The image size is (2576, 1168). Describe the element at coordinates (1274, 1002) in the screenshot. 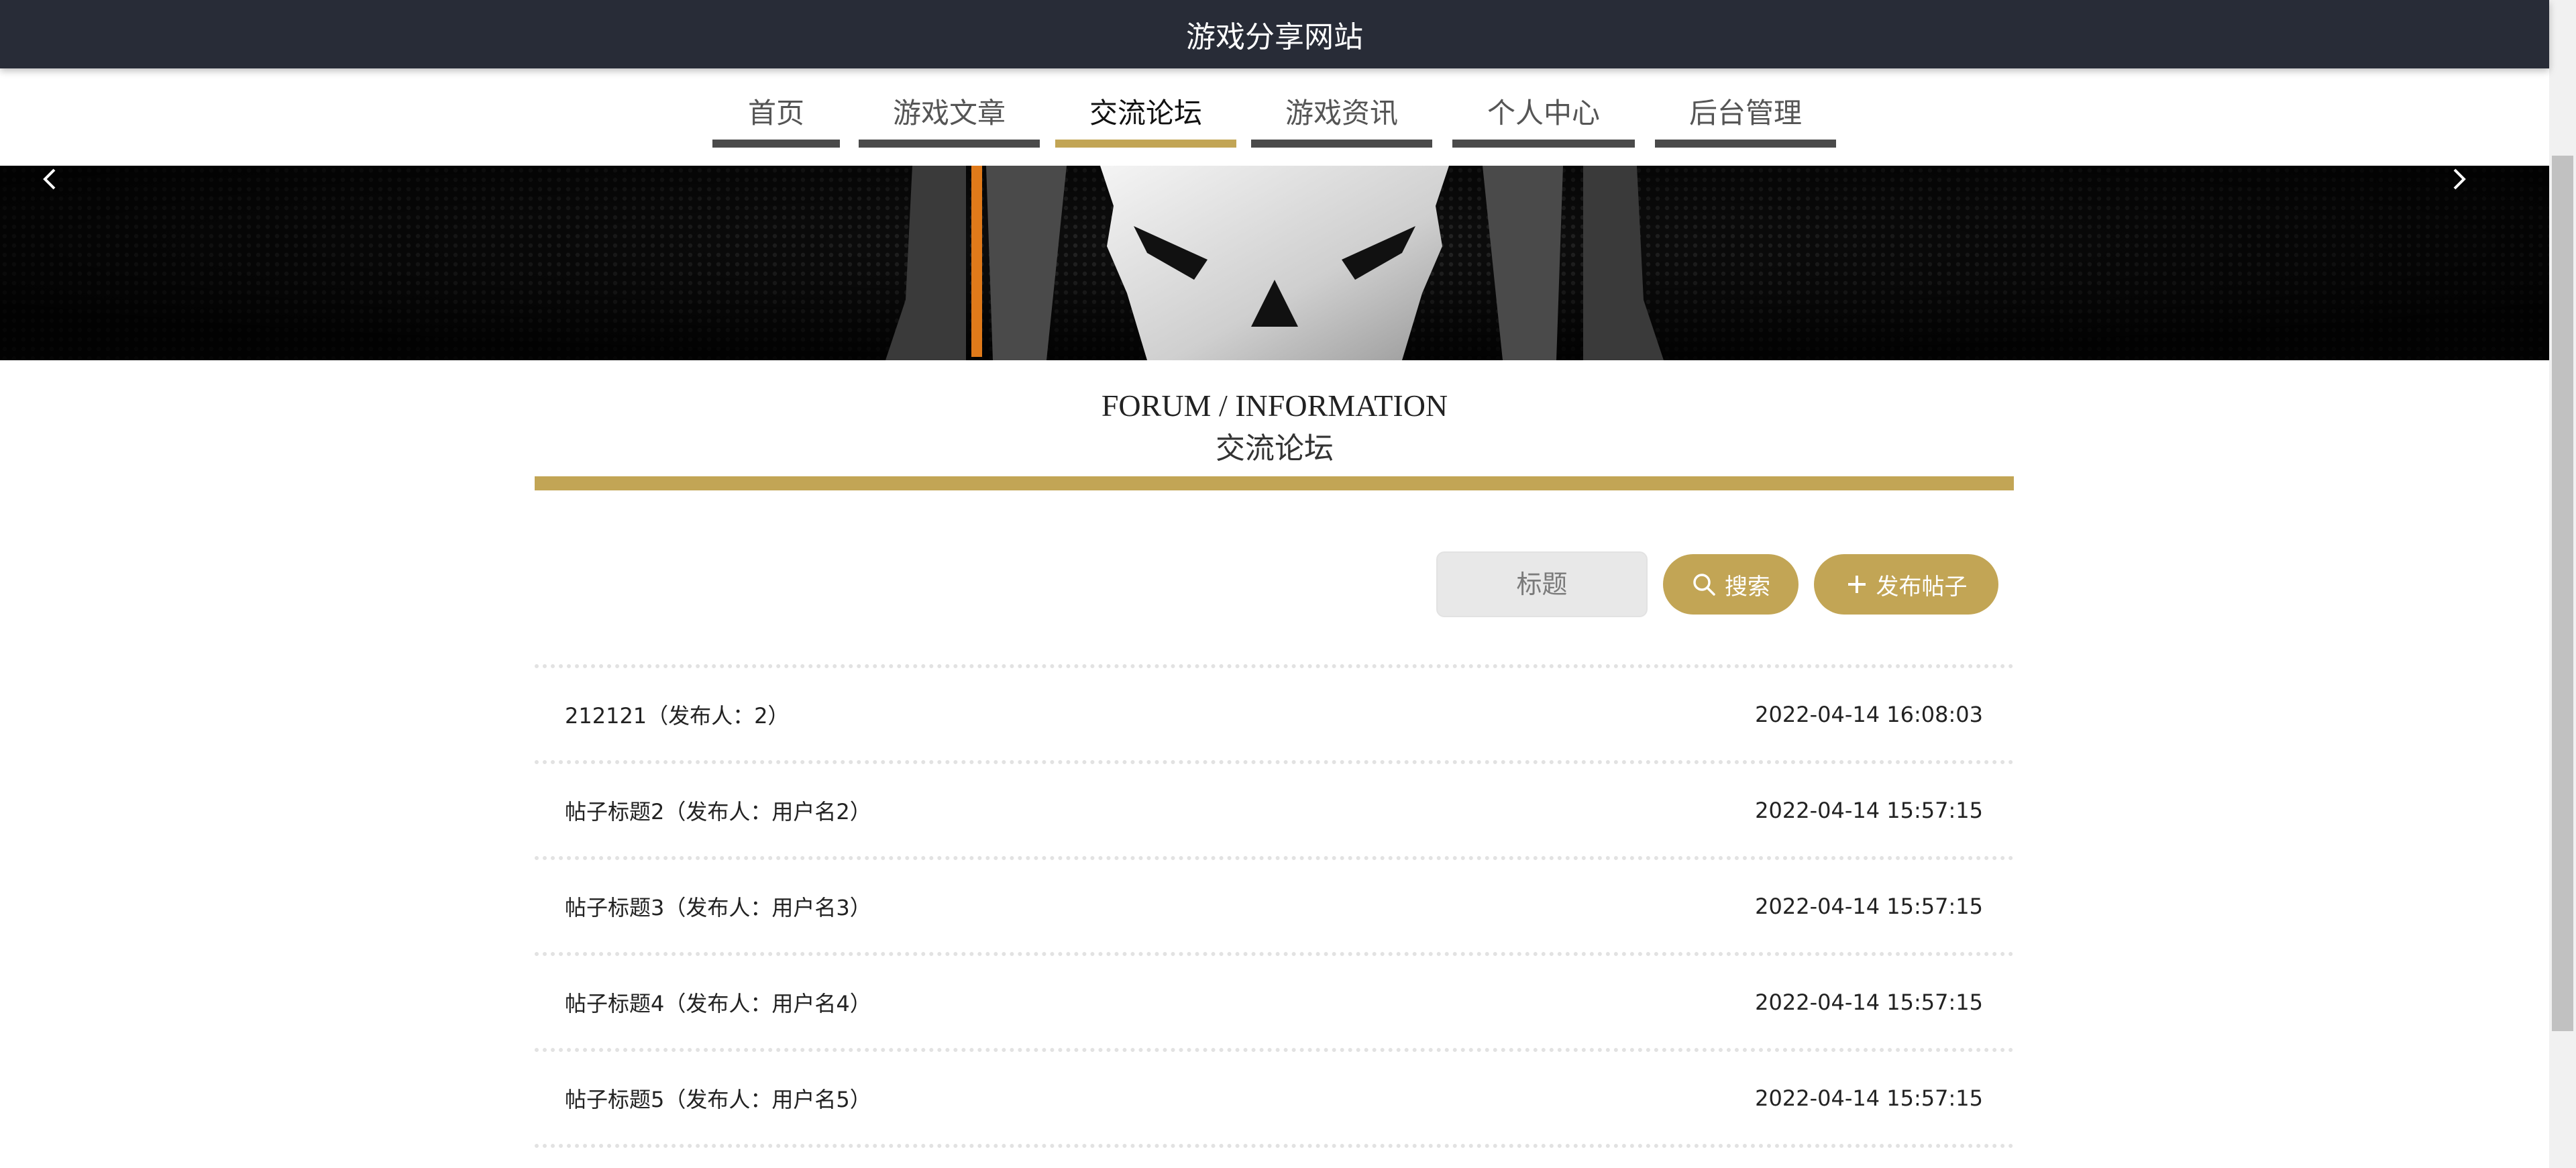

I see `post-row: 帖子标题4（发布人：用户名4） 2022-04-14 15:57:15` at that location.